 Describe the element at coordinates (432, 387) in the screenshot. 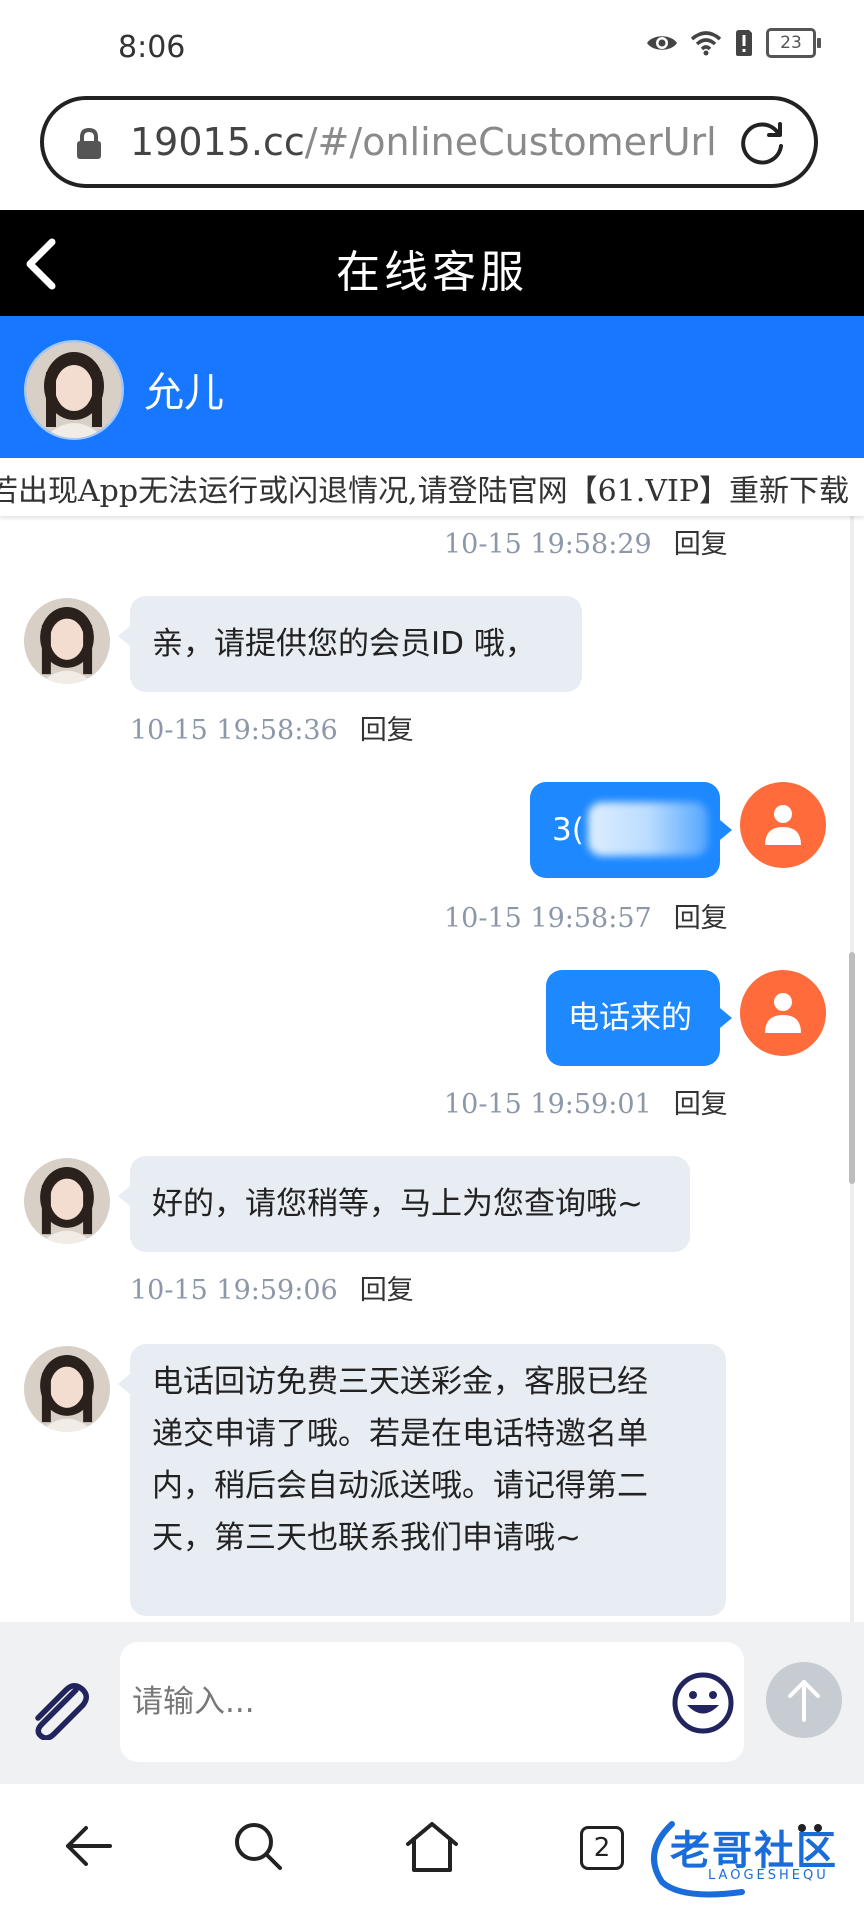

I see `agent-header: 允儿` at that location.